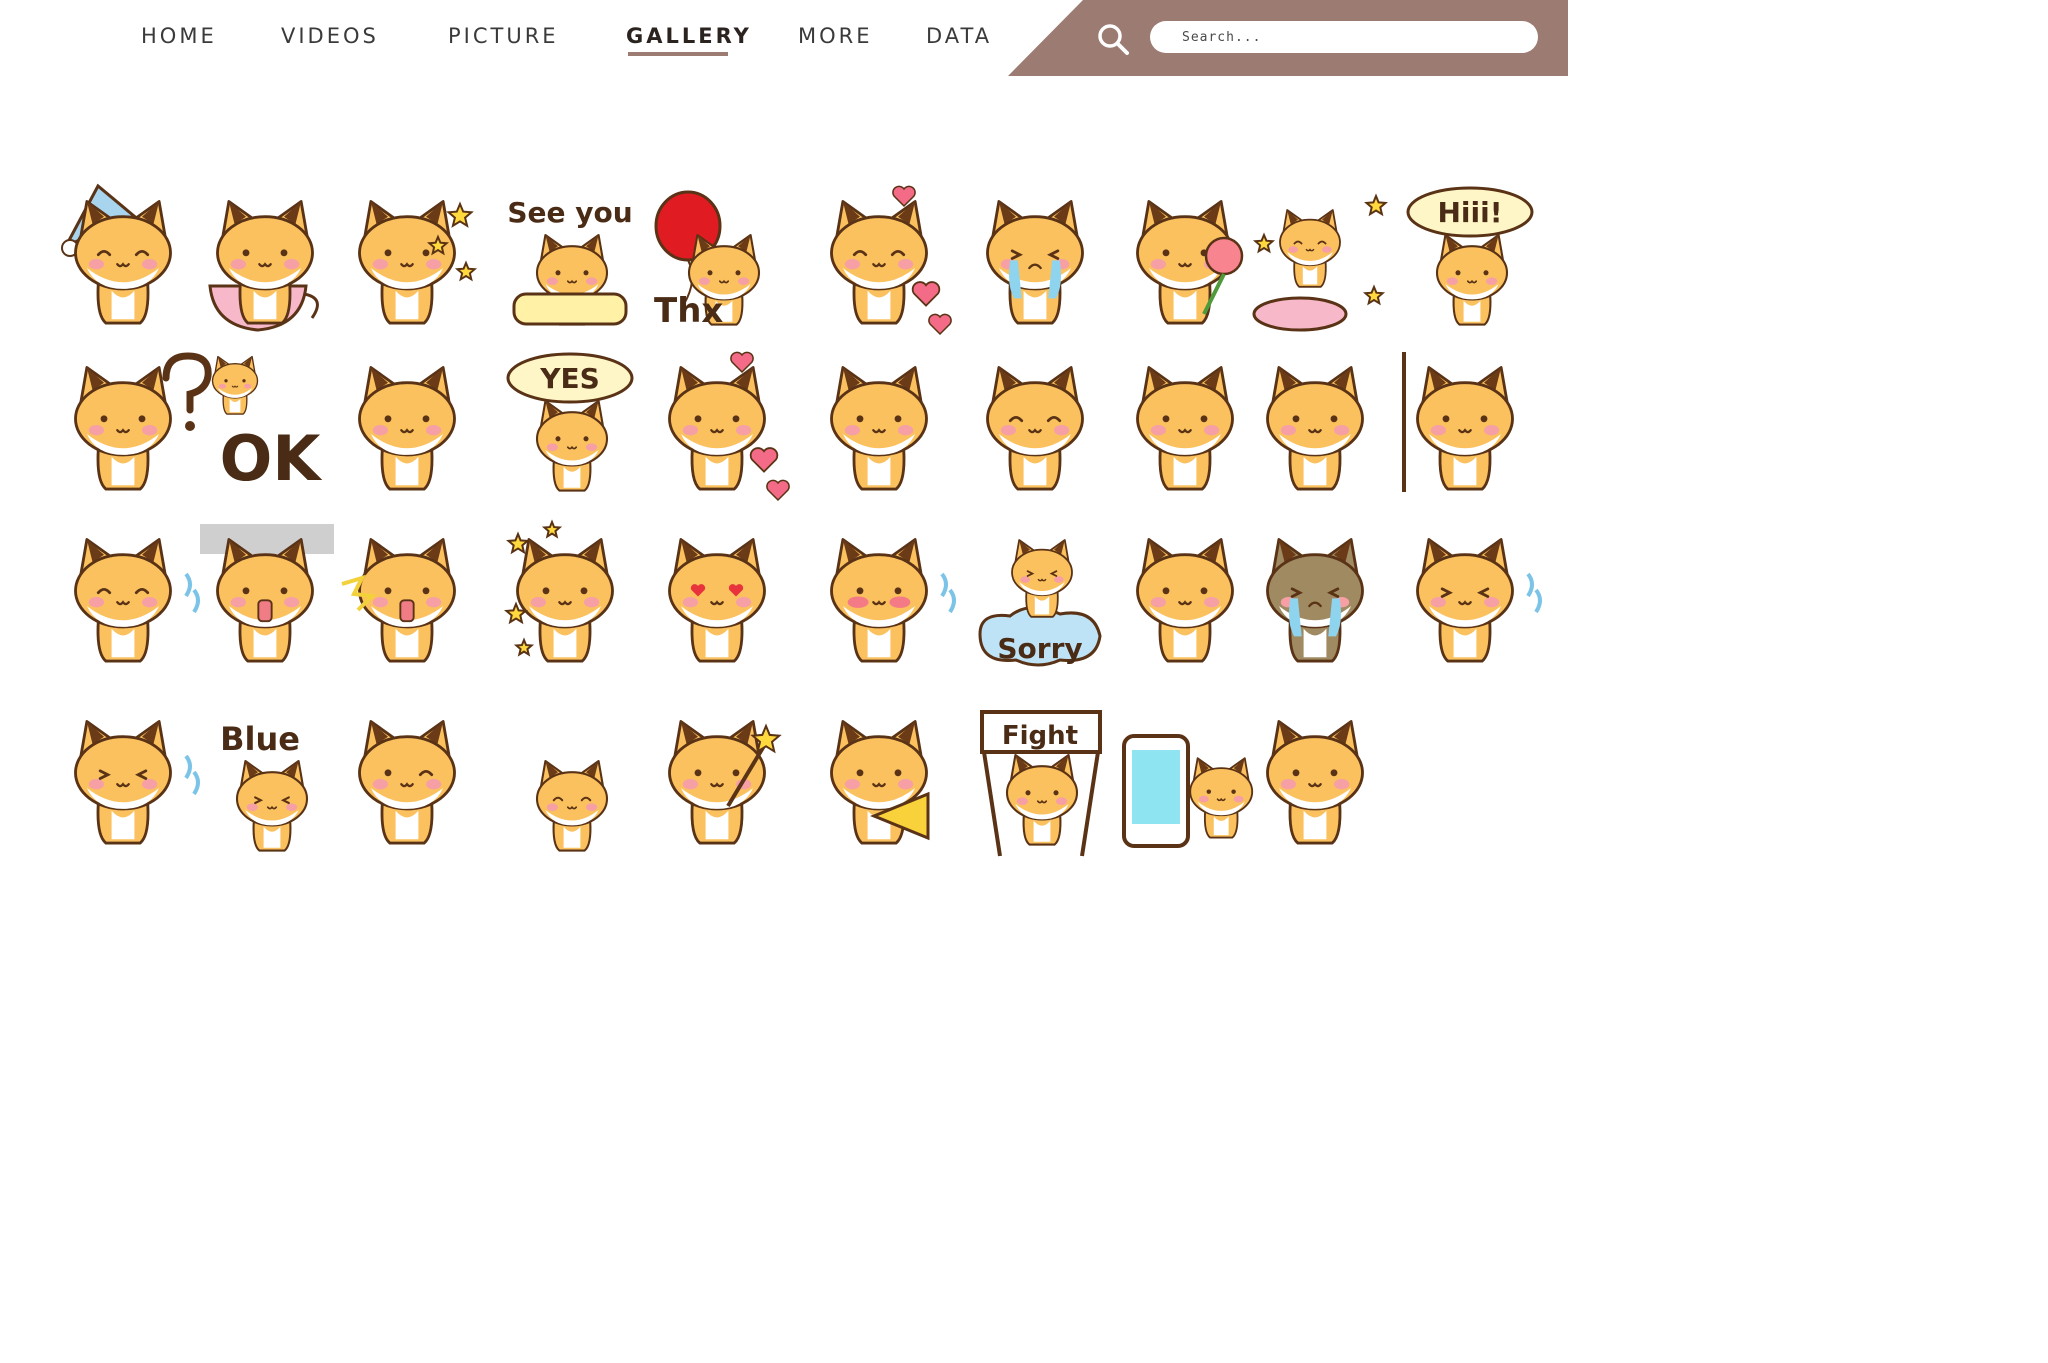  Describe the element at coordinates (1039, 648) in the screenshot. I see `sticker-caption: Sorry` at that location.